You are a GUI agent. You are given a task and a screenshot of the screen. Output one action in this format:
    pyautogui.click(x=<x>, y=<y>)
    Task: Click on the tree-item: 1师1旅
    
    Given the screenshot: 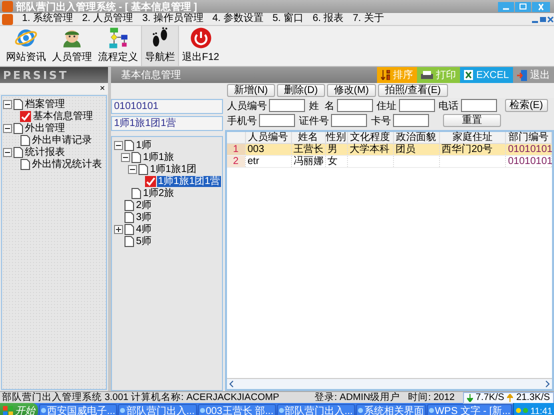 What is the action you would take?
    pyautogui.click(x=159, y=157)
    